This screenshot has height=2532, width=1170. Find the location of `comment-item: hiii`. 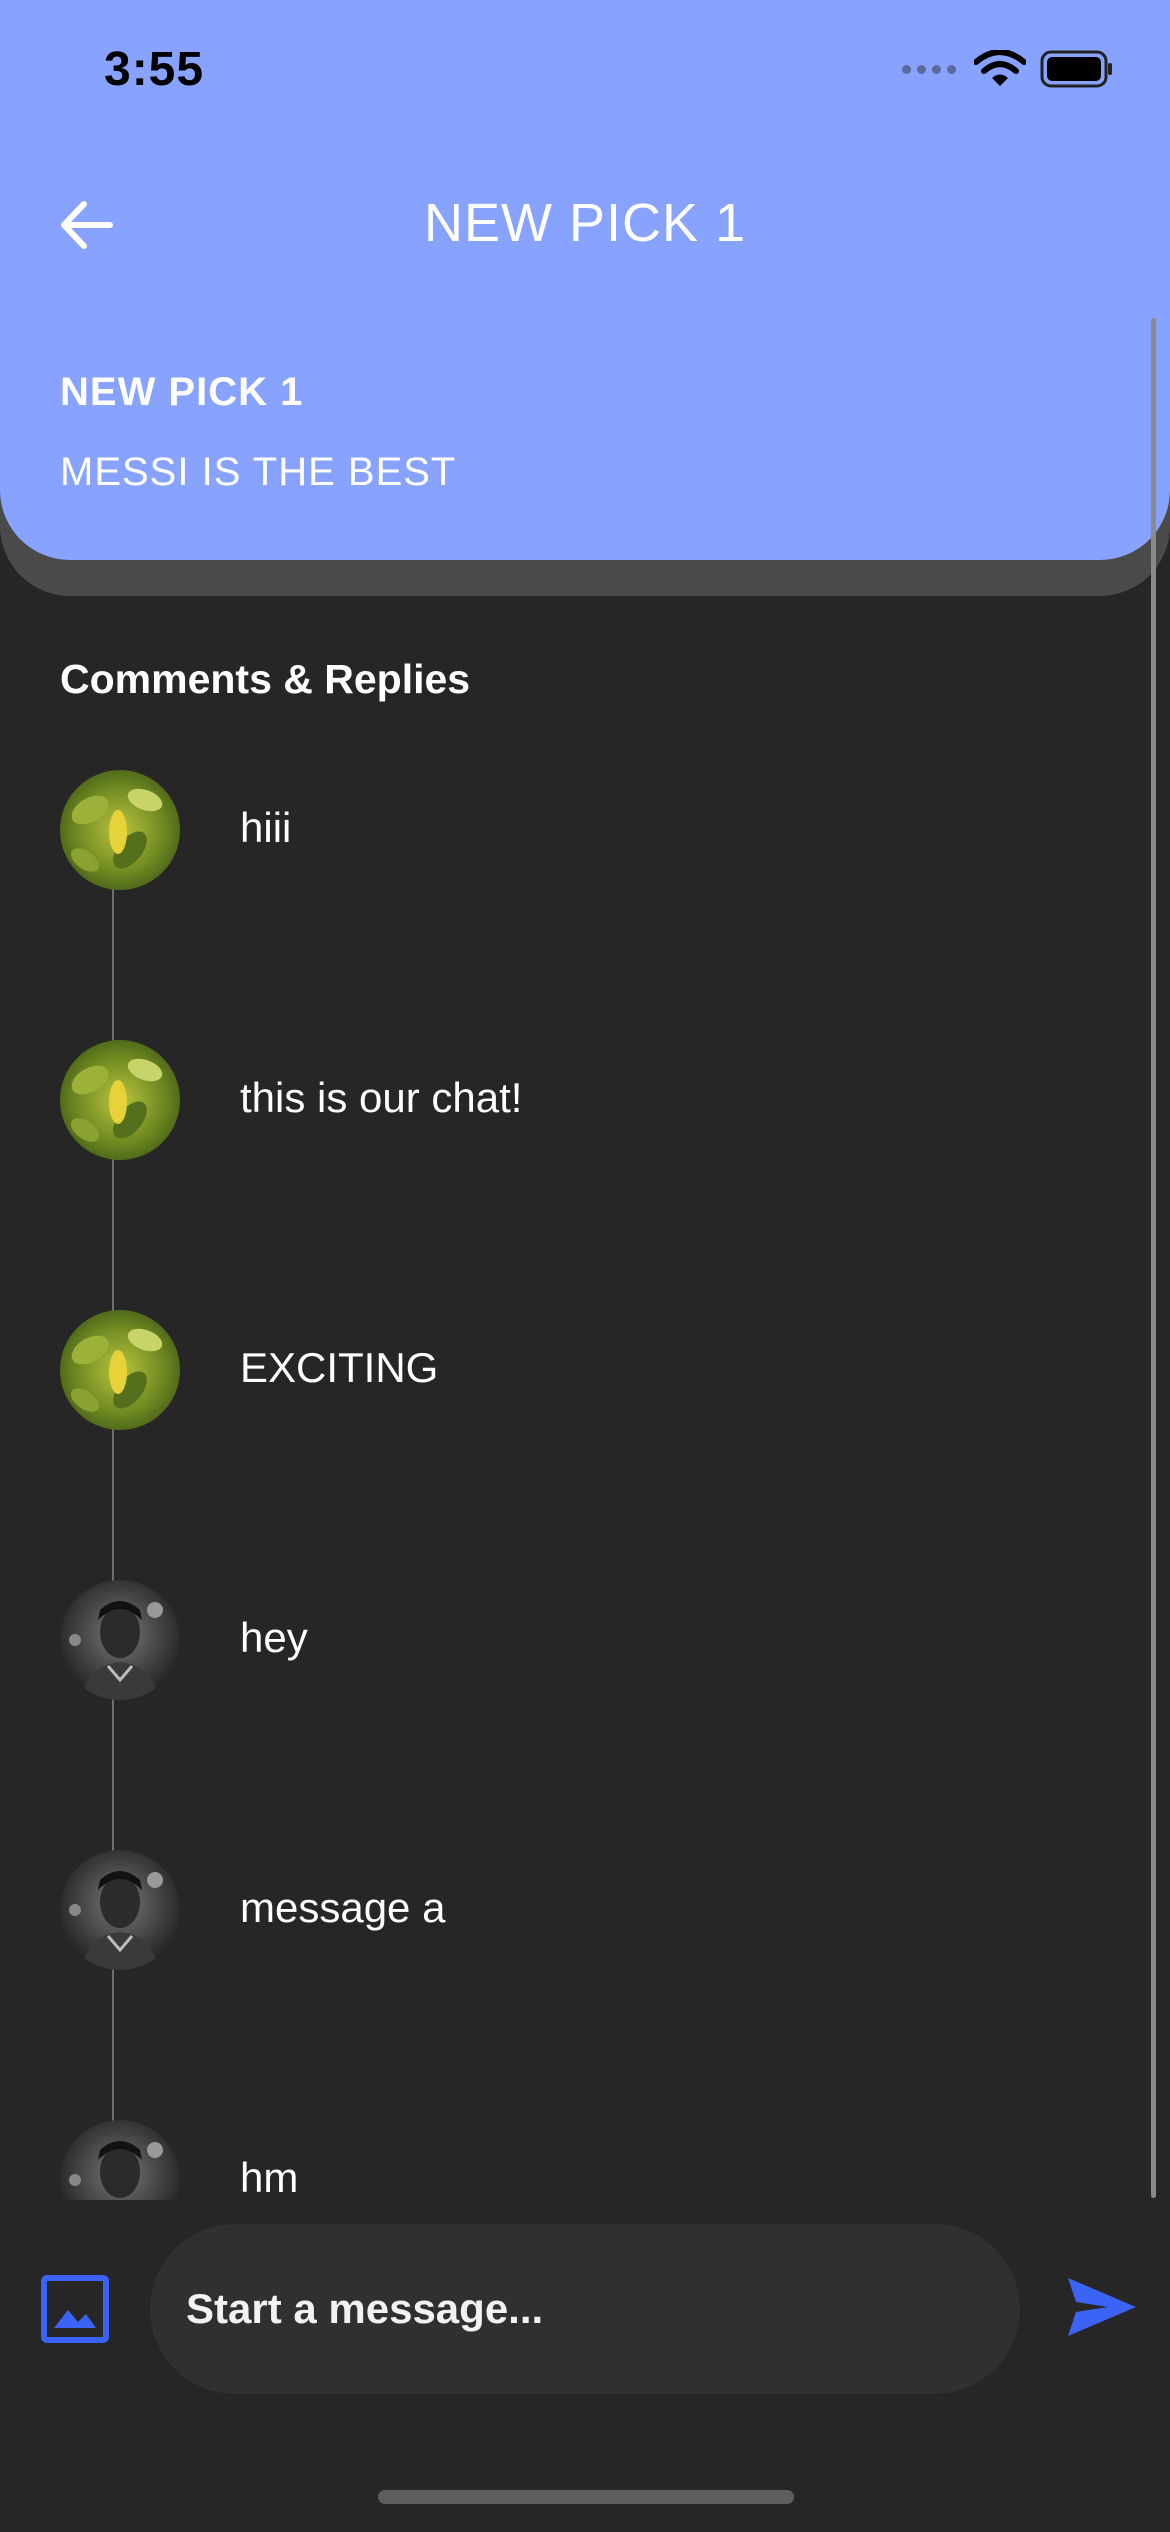

comment-item: hiii is located at coordinates (585, 830).